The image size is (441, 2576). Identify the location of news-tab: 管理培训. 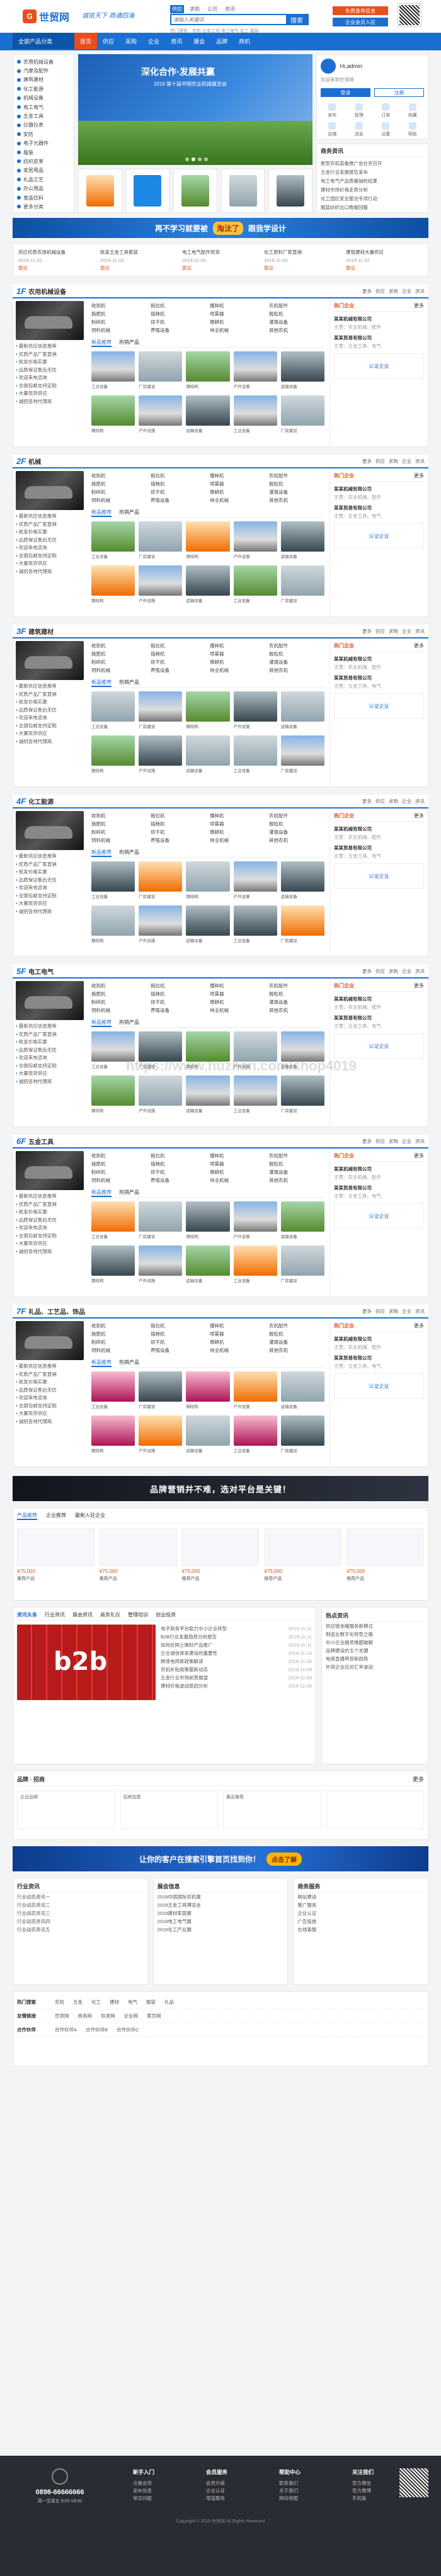
(138, 1614).